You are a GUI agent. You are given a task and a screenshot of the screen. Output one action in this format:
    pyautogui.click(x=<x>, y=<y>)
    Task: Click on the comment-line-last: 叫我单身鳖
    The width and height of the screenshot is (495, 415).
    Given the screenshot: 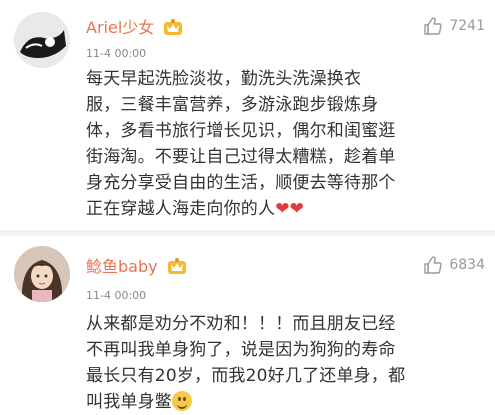 What is the action you would take?
    pyautogui.click(x=285, y=402)
    